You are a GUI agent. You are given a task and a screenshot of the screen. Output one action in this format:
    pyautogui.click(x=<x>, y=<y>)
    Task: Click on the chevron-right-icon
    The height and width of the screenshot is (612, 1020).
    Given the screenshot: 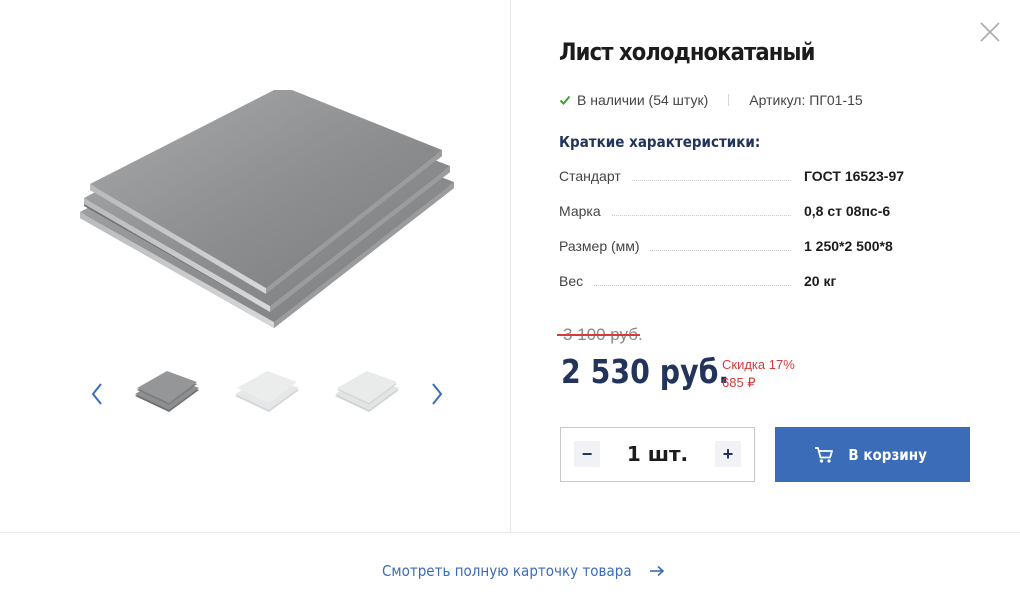 What is the action you would take?
    pyautogui.click(x=437, y=394)
    